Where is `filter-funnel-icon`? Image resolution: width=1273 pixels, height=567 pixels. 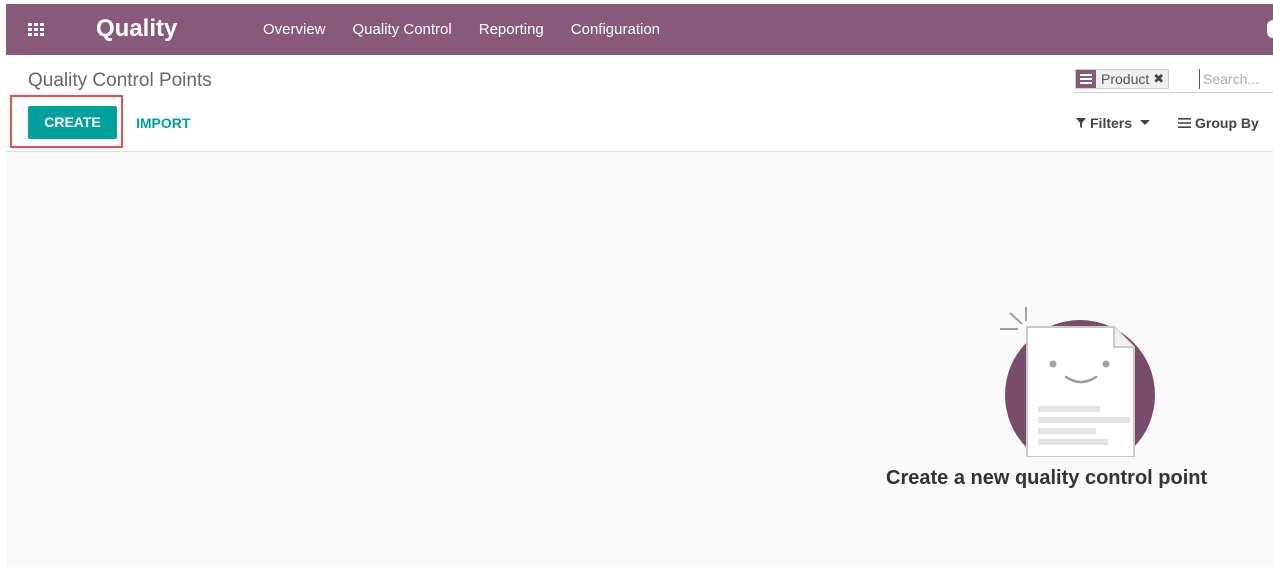 filter-funnel-icon is located at coordinates (1081, 123).